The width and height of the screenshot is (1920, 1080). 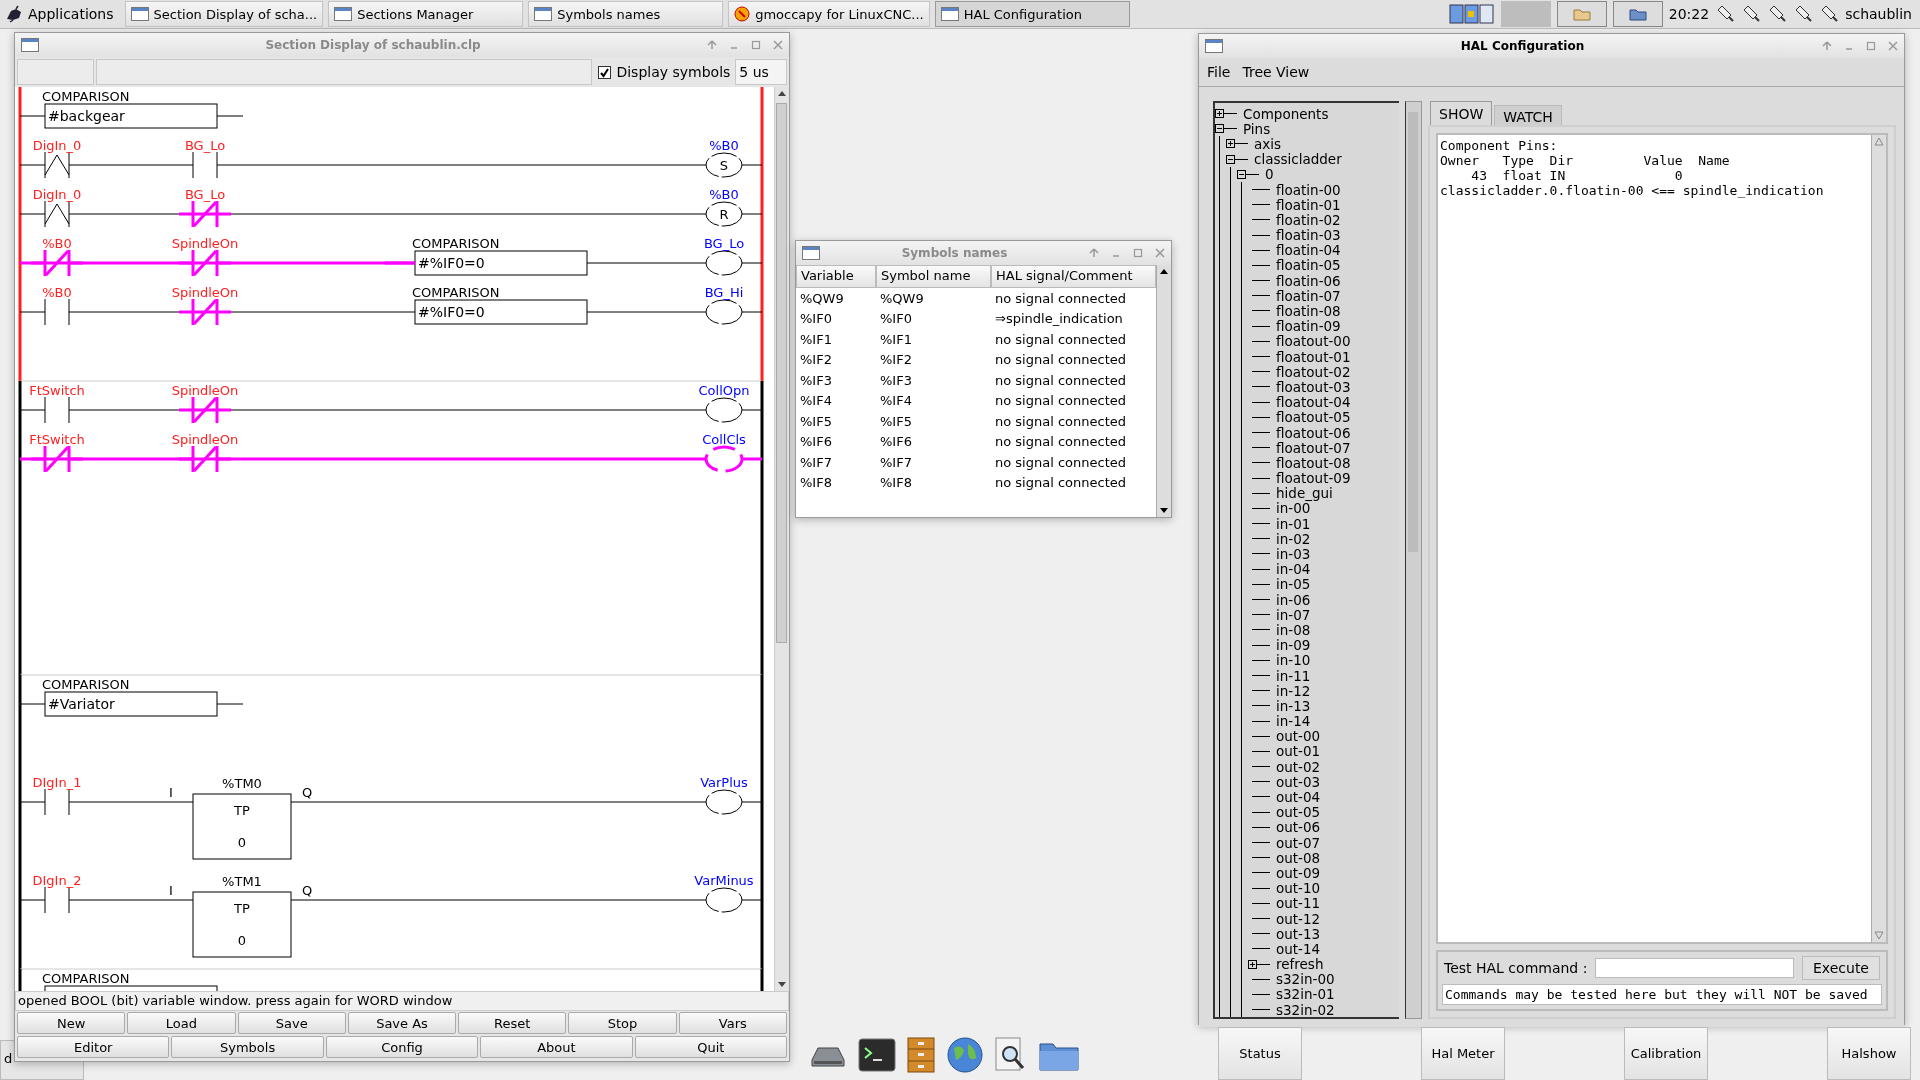 What do you see at coordinates (1286, 113) in the screenshot?
I see `tree-item: Components` at bounding box center [1286, 113].